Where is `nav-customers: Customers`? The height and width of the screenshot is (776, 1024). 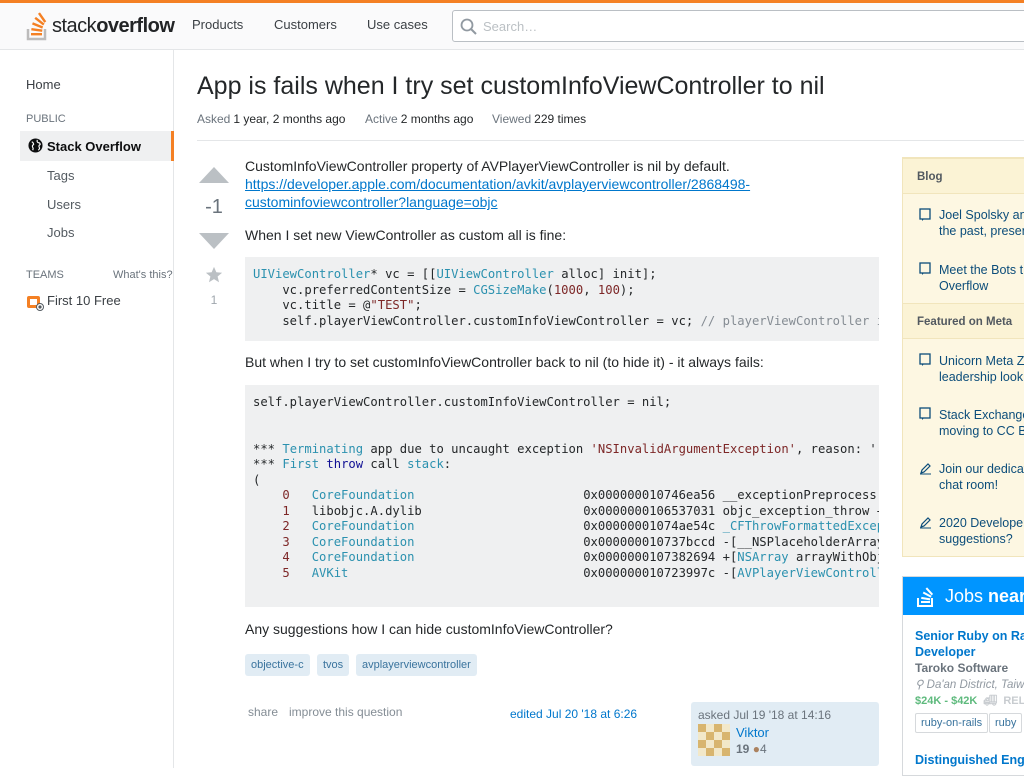
nav-customers: Customers is located at coordinates (305, 24).